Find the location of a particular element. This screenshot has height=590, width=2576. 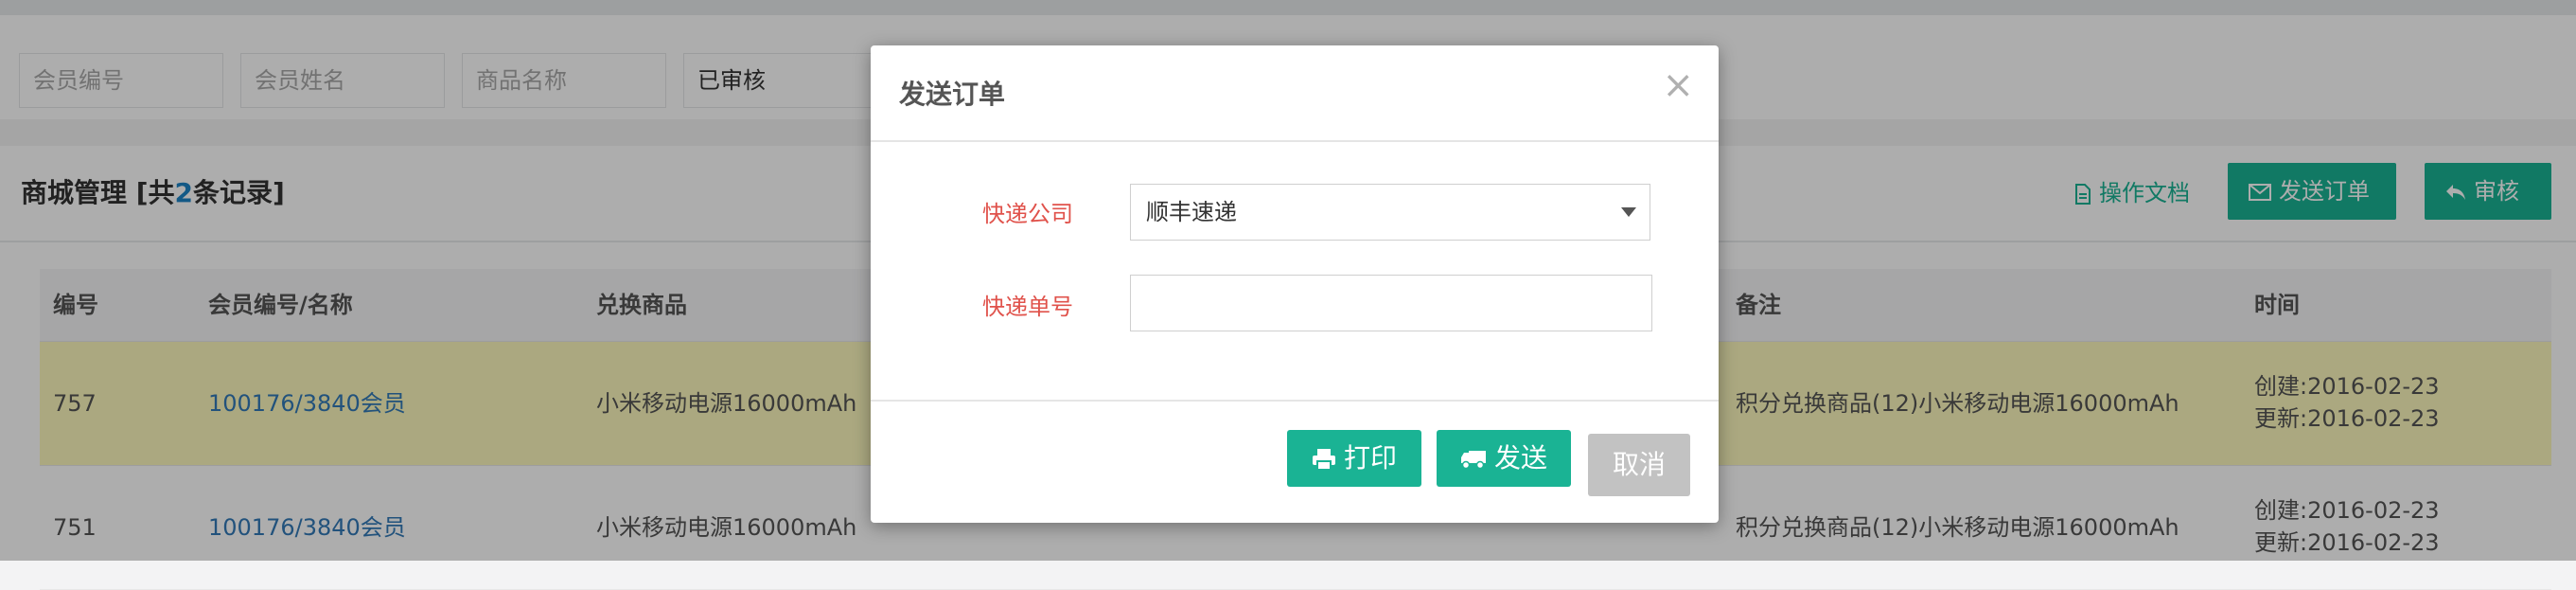

courier-value: 顺丰速递 is located at coordinates (1191, 212).